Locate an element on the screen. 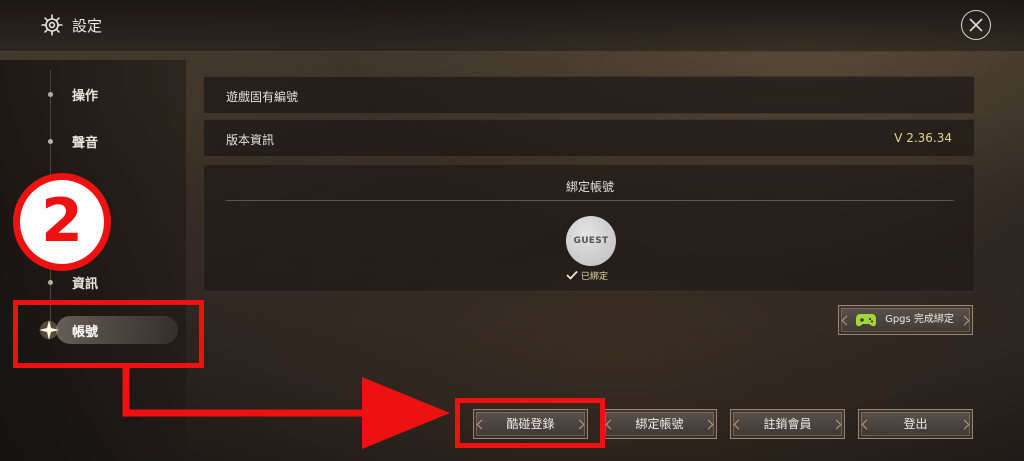 The image size is (1024, 461). annotation-arrow is located at coordinates (286, 407).